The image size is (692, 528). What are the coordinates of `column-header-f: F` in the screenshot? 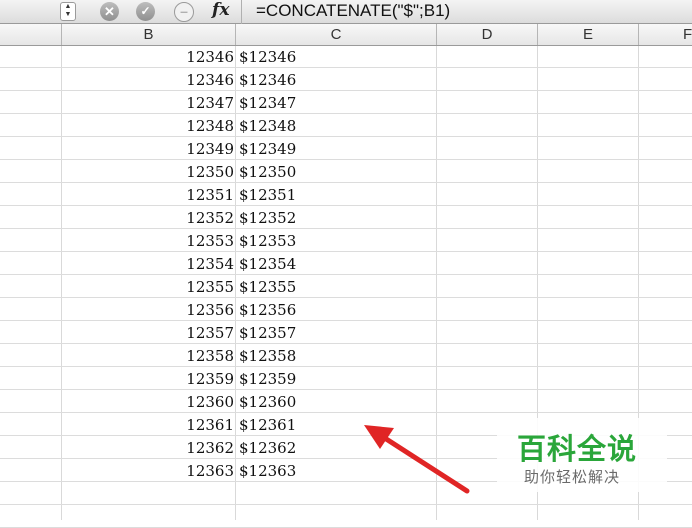 It's located at (665, 34).